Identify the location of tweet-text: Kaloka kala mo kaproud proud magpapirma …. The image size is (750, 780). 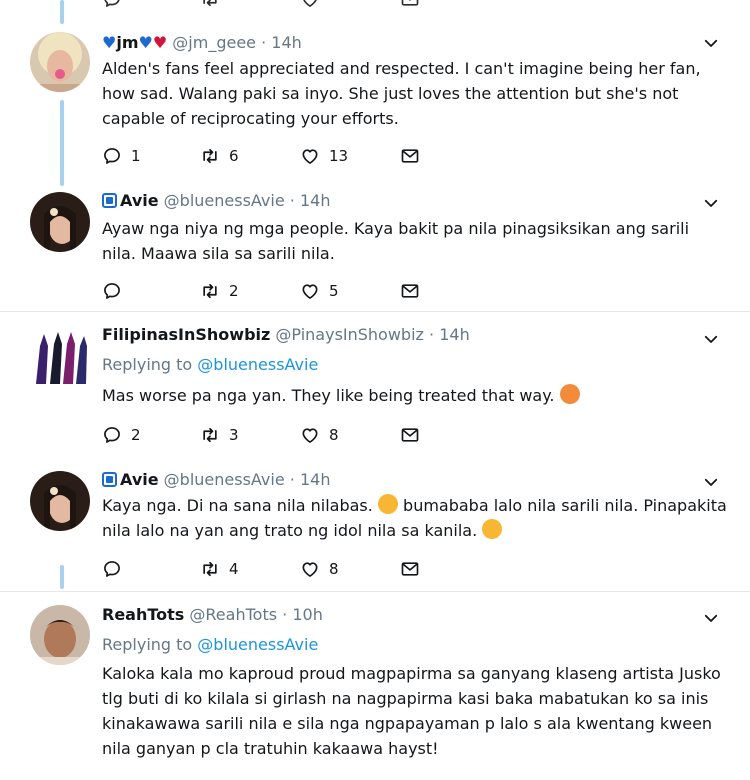
(411, 711).